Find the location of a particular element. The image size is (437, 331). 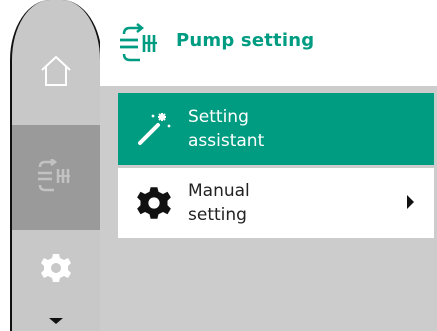

label-line-1: Manual is located at coordinates (219, 191).